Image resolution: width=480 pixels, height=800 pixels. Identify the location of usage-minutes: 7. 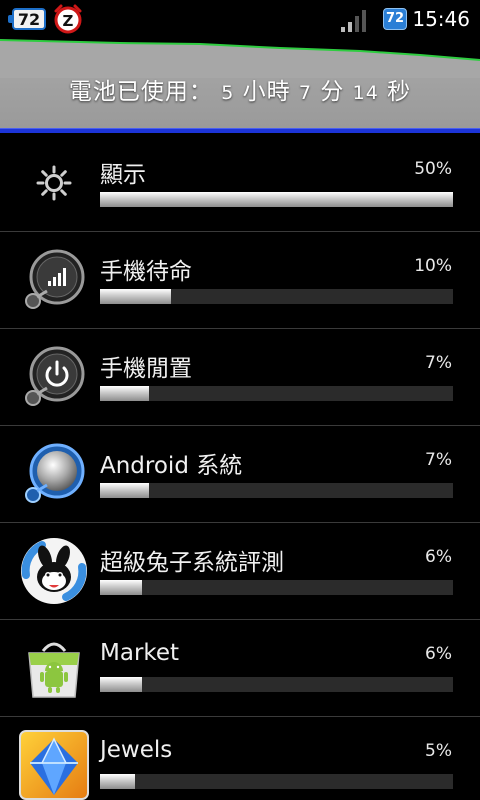
(305, 93).